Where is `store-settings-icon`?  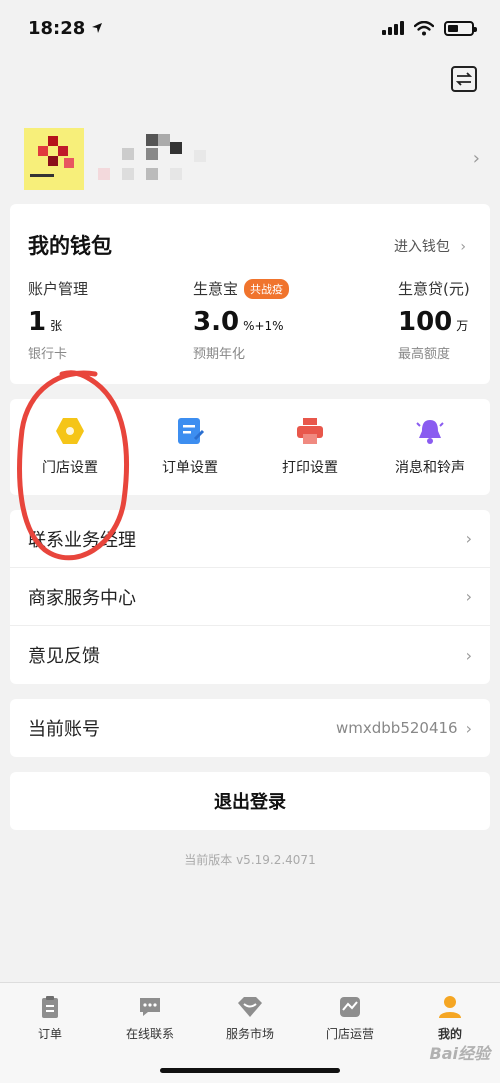
store-settings-icon is located at coordinates (70, 431).